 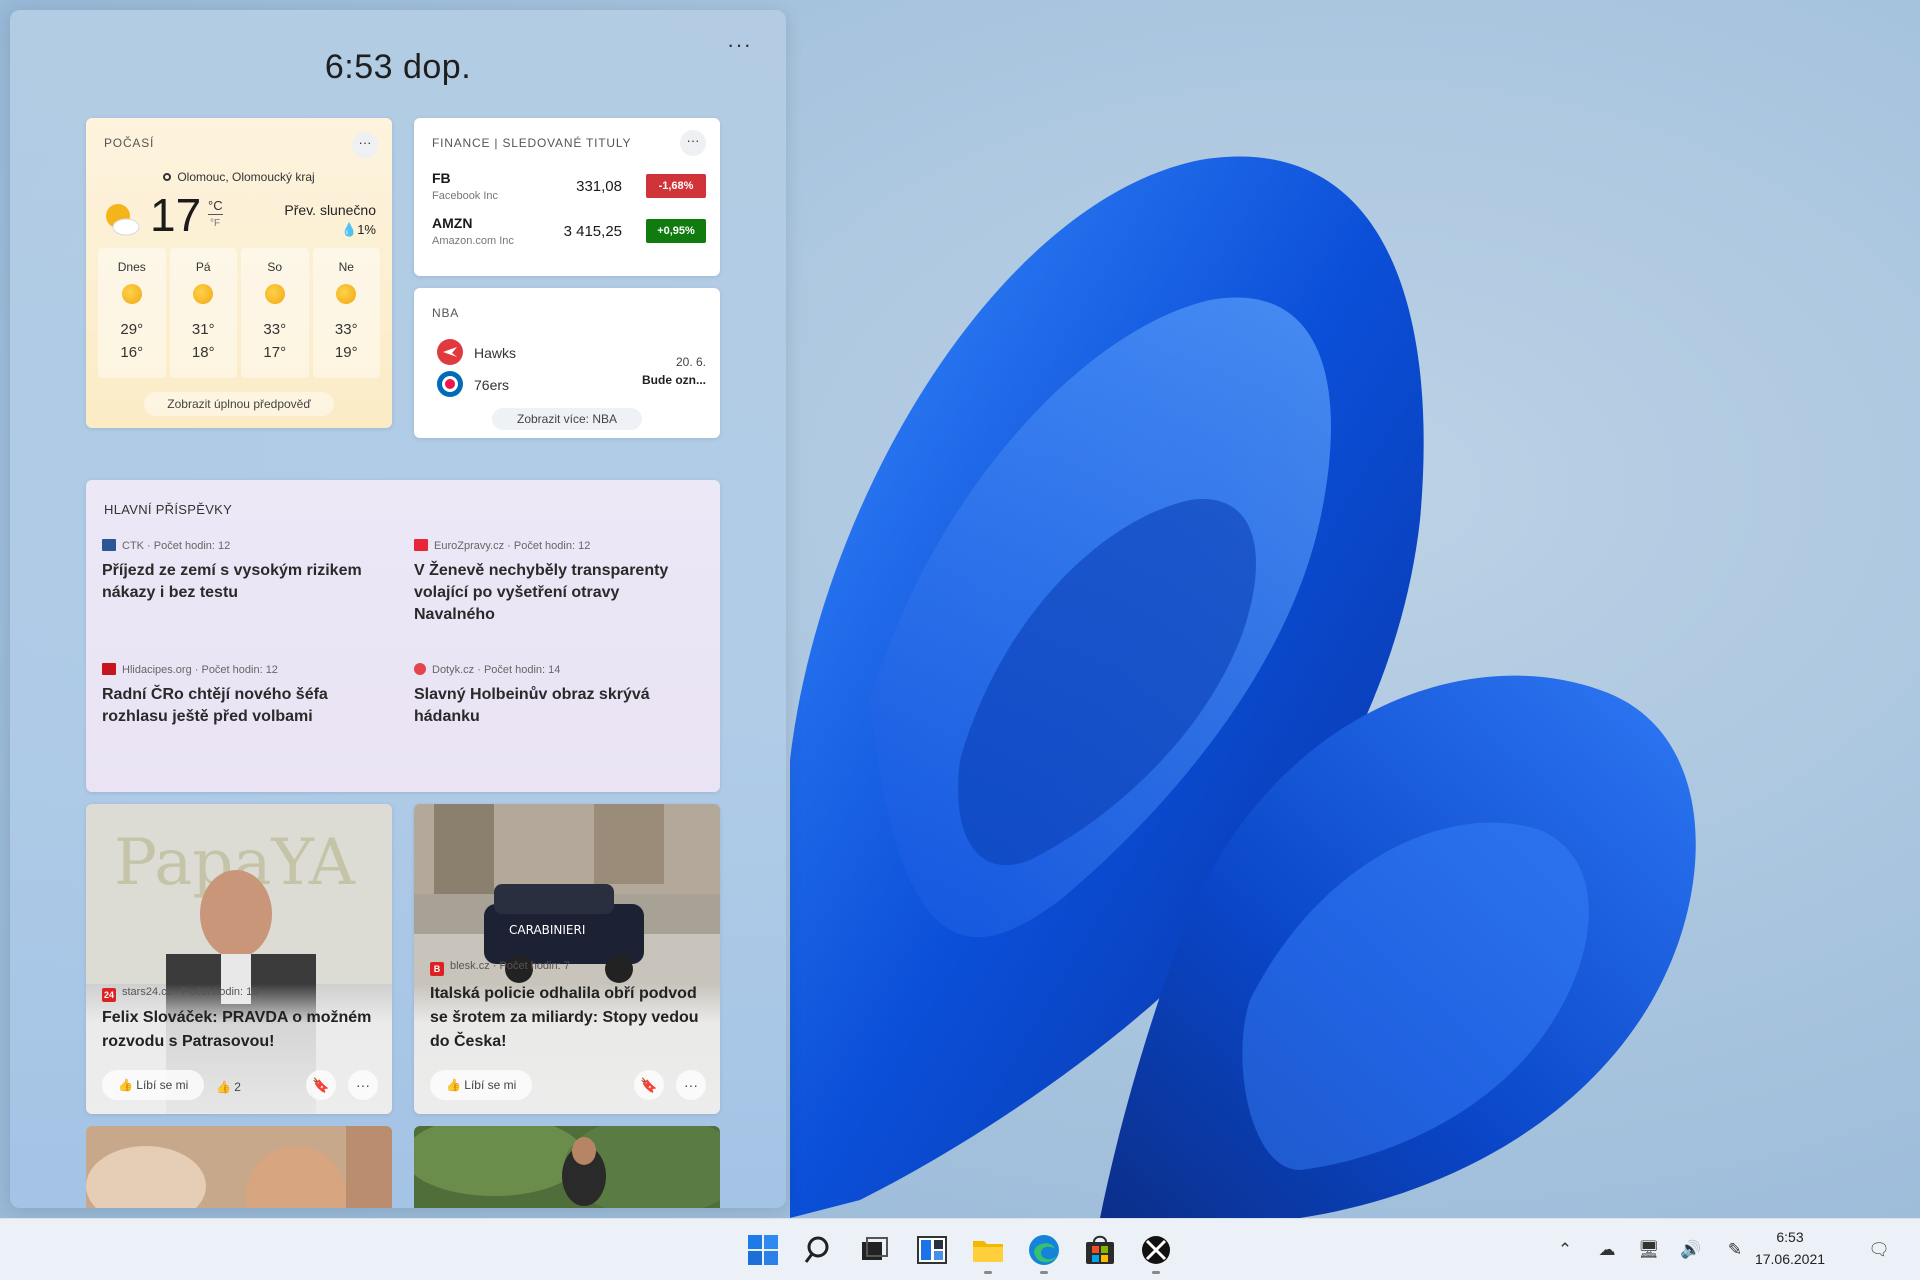 I want to click on taskbar-clock-time: 6:53, so click(x=1790, y=1237).